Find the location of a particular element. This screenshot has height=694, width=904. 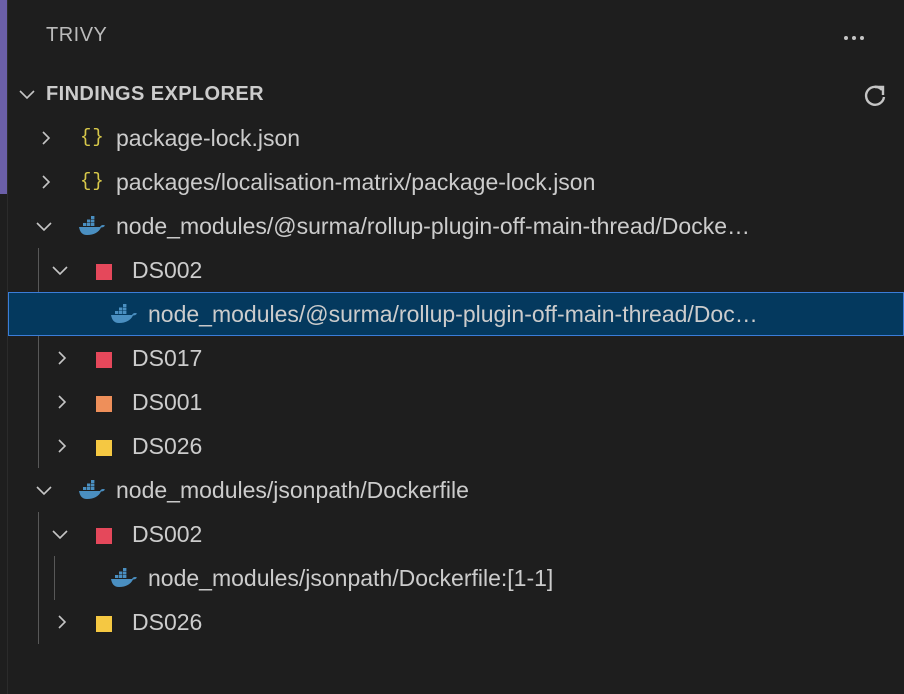

tree-item-dockerfile: node_modules/jsonpath/Dockerfile is located at coordinates (456, 490).